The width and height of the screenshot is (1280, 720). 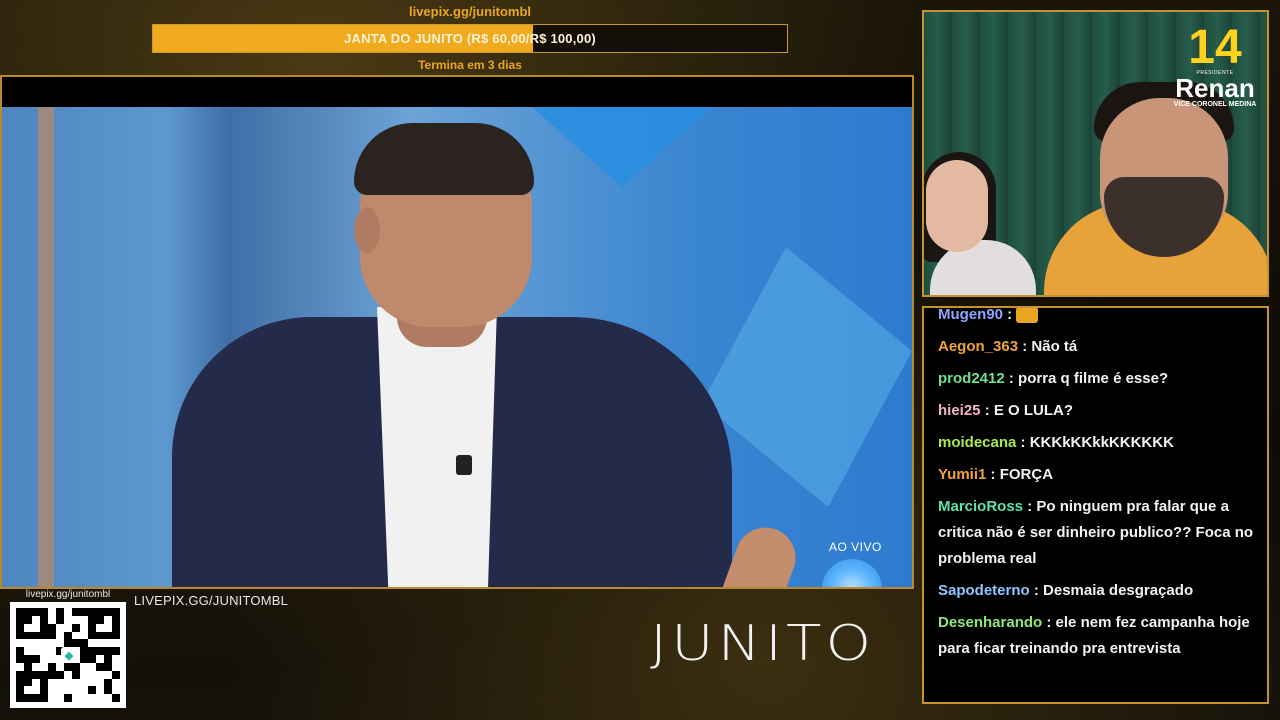 I want to click on chat-message: prod2412 : porra q filme é esse?, so click(x=1053, y=378).